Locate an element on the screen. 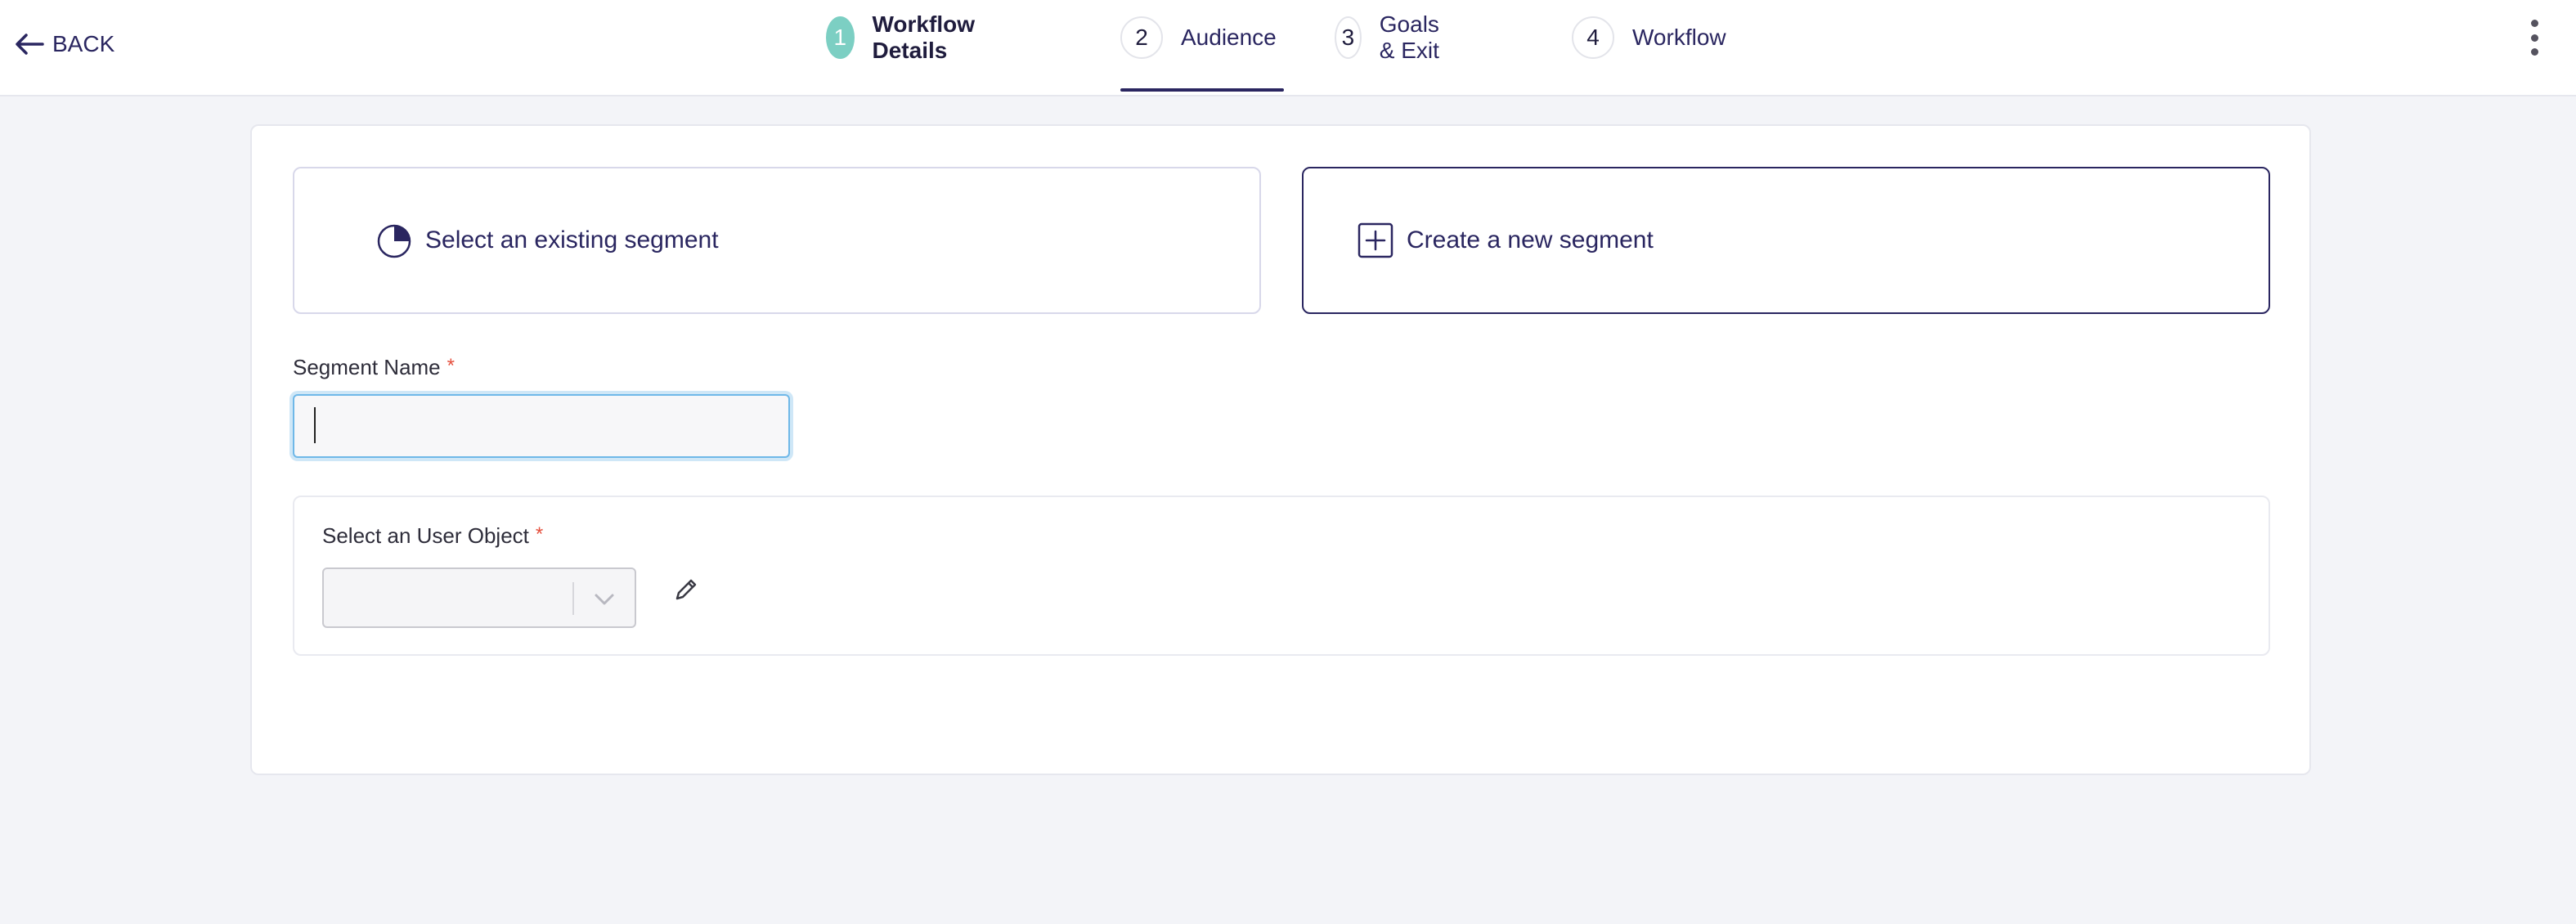  chevron-down-icon is located at coordinates (604, 599).